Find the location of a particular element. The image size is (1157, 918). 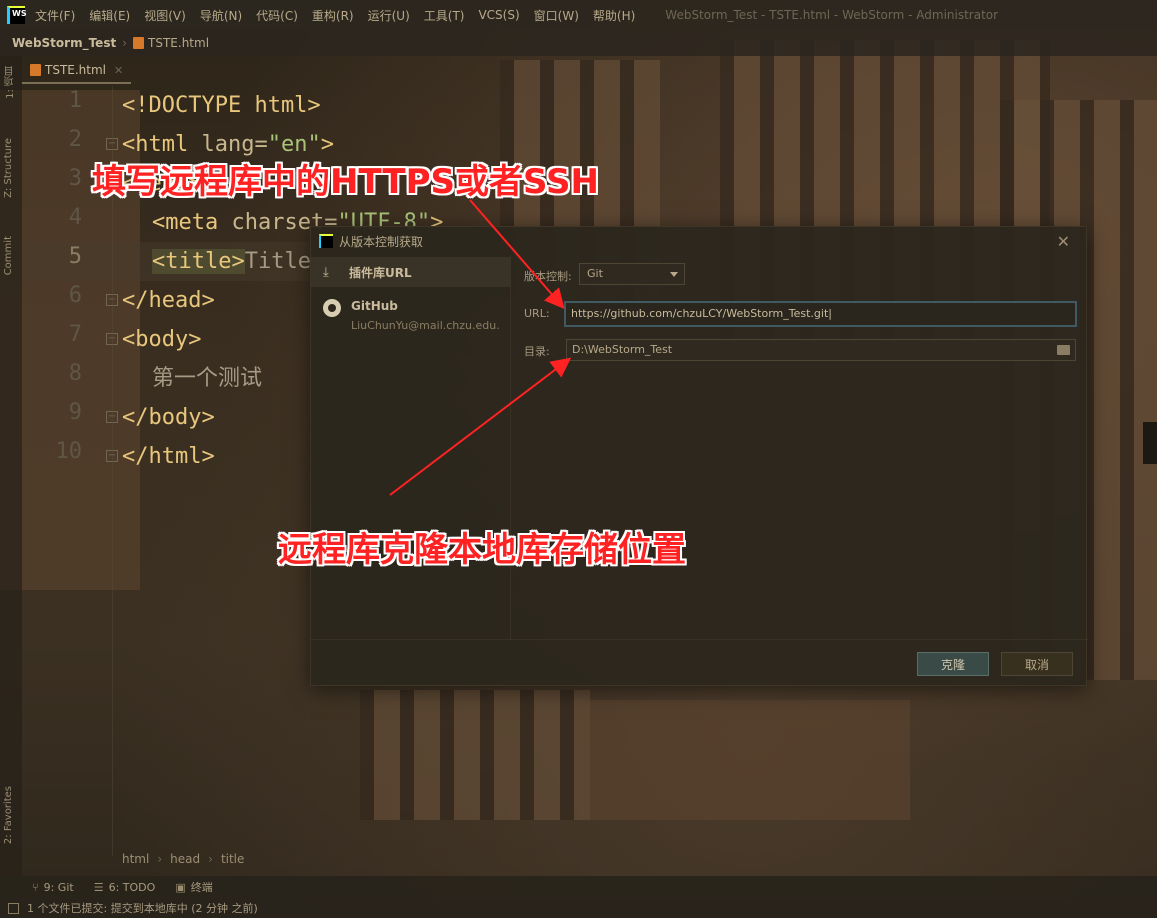

tool-tab-terminal-label: 终端 is located at coordinates (201, 887).